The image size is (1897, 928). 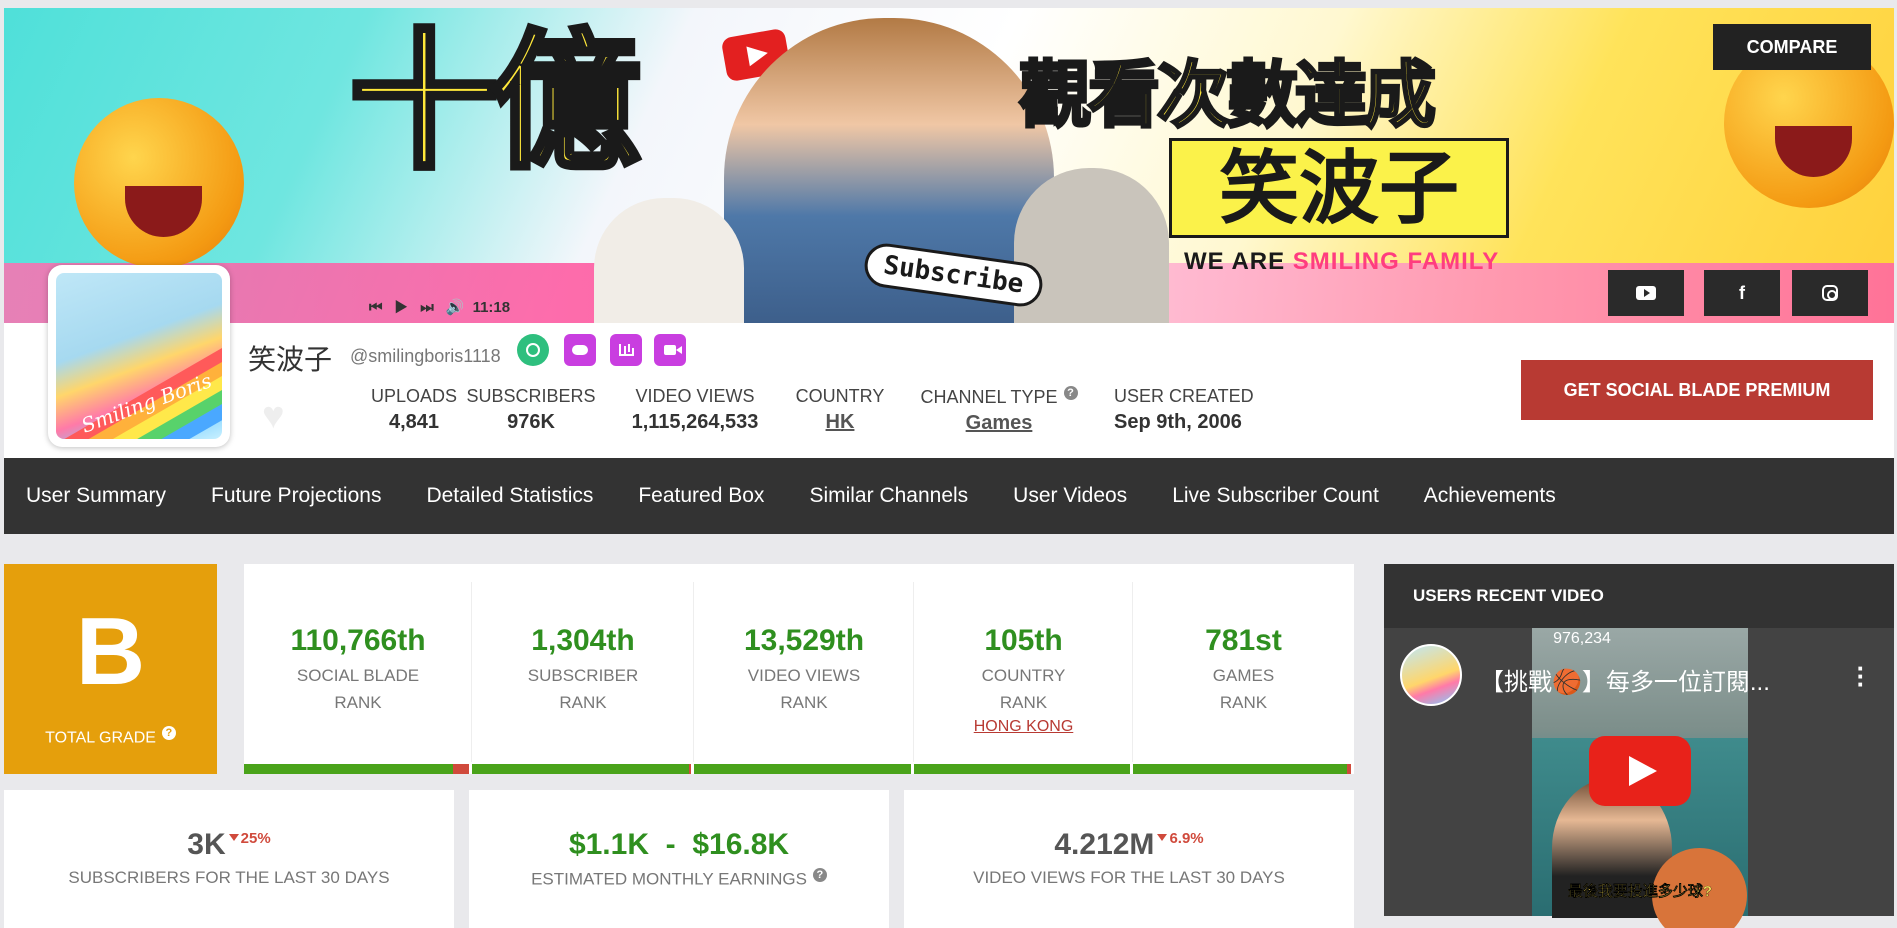 What do you see at coordinates (296, 496) in the screenshot?
I see `tab-future-projections: Future Projections` at bounding box center [296, 496].